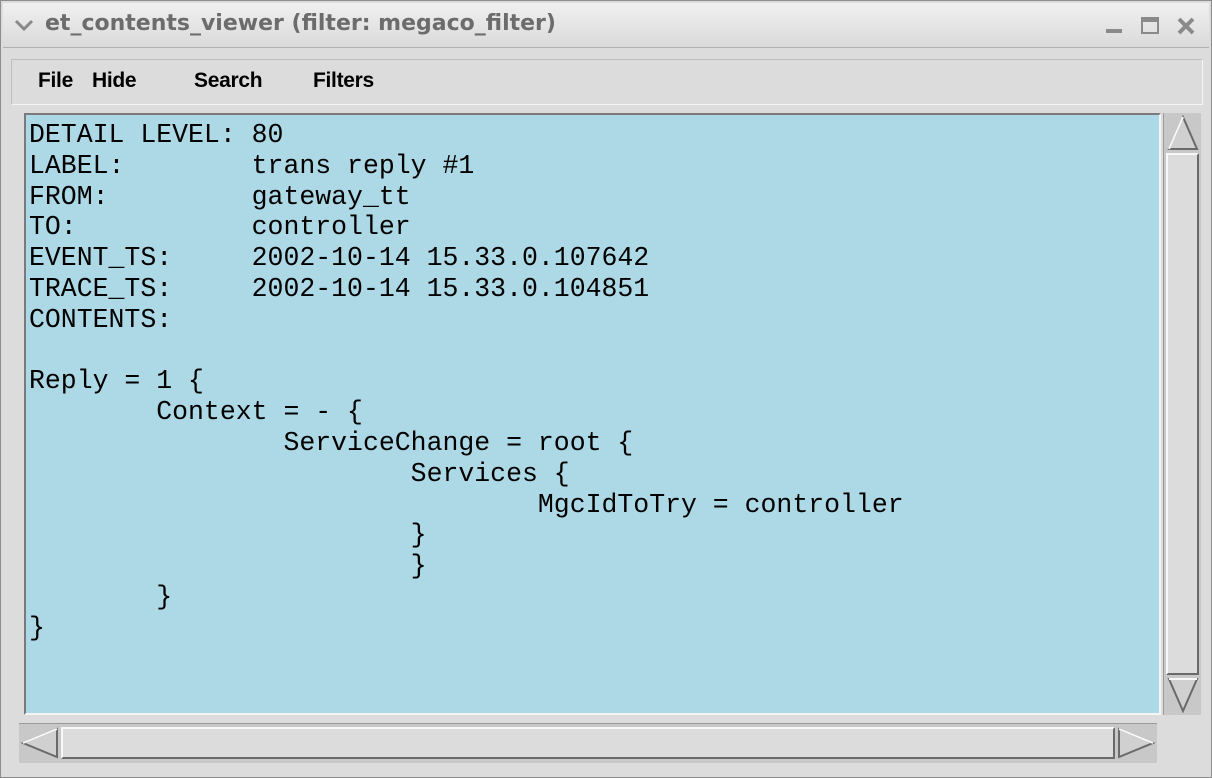  I want to click on close-icon, so click(1186, 26).